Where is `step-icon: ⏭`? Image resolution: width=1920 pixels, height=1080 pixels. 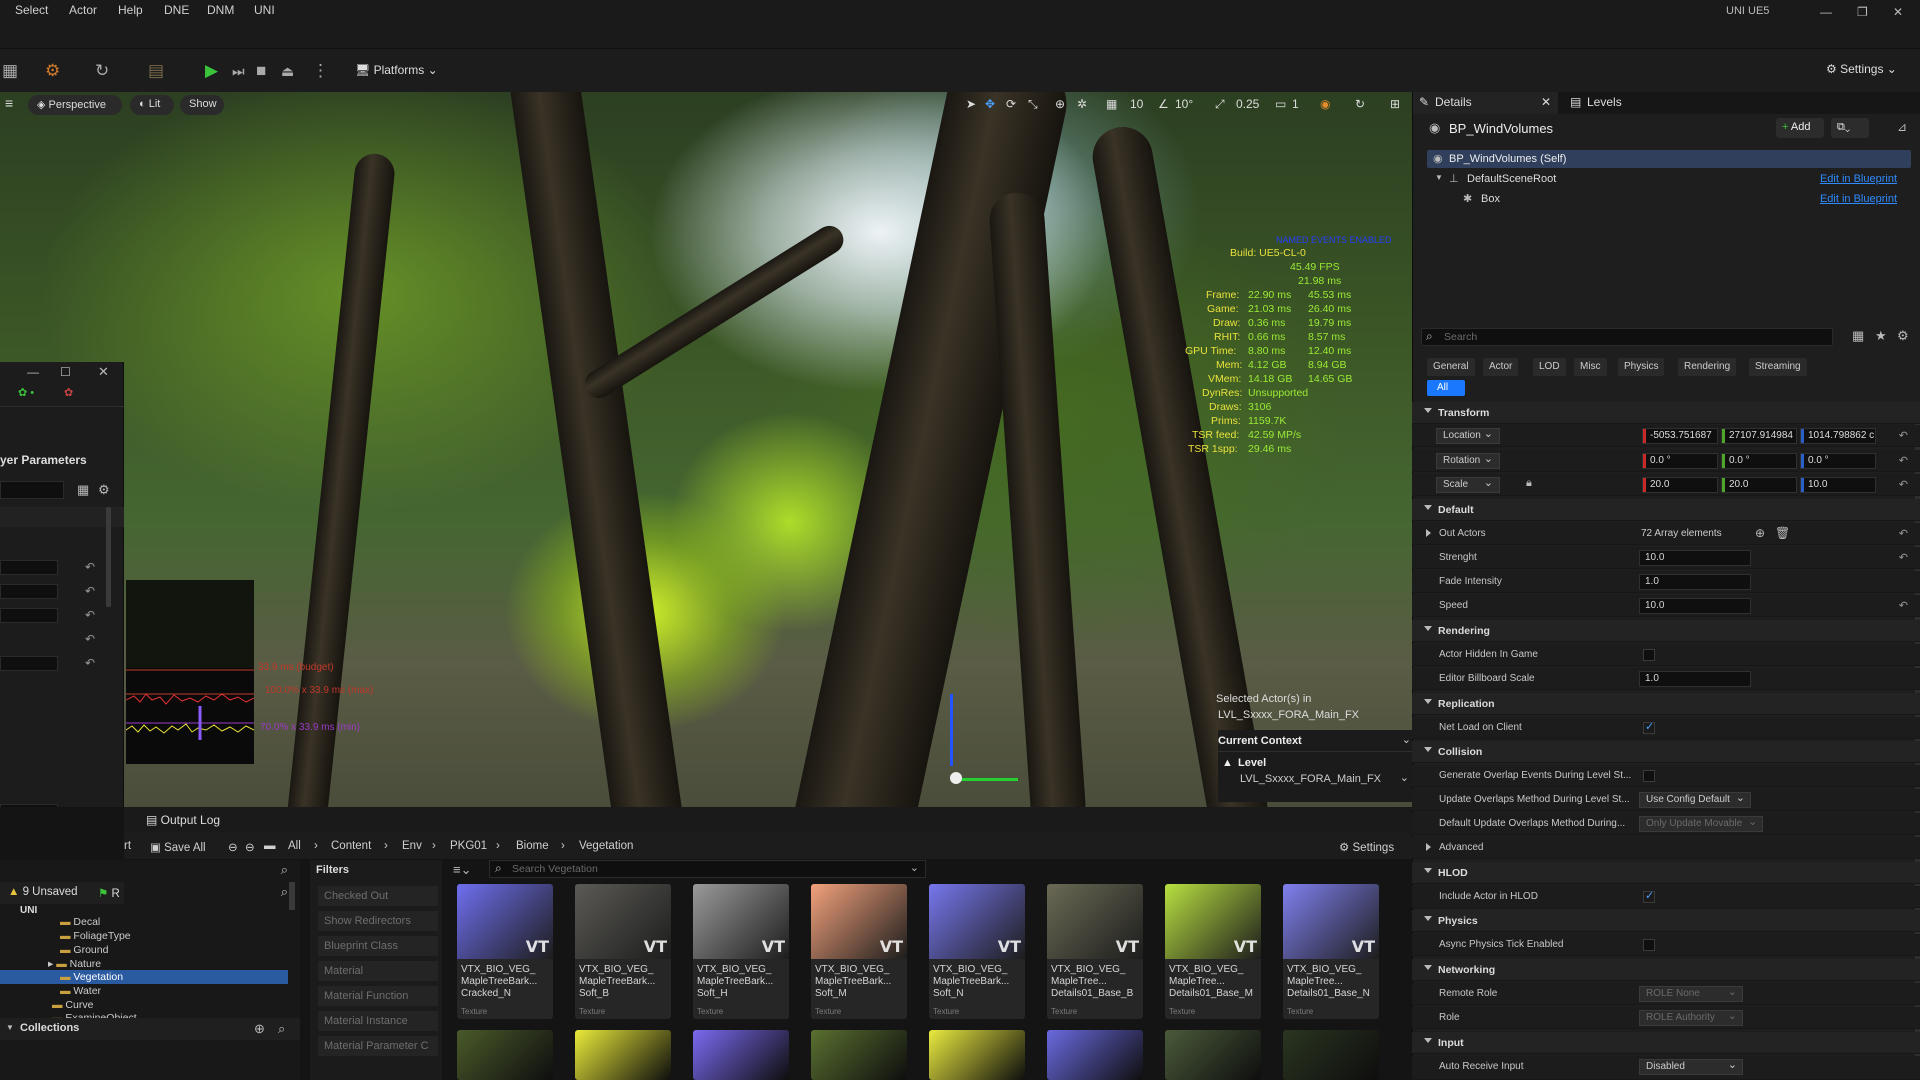 step-icon: ⏭ is located at coordinates (238, 71).